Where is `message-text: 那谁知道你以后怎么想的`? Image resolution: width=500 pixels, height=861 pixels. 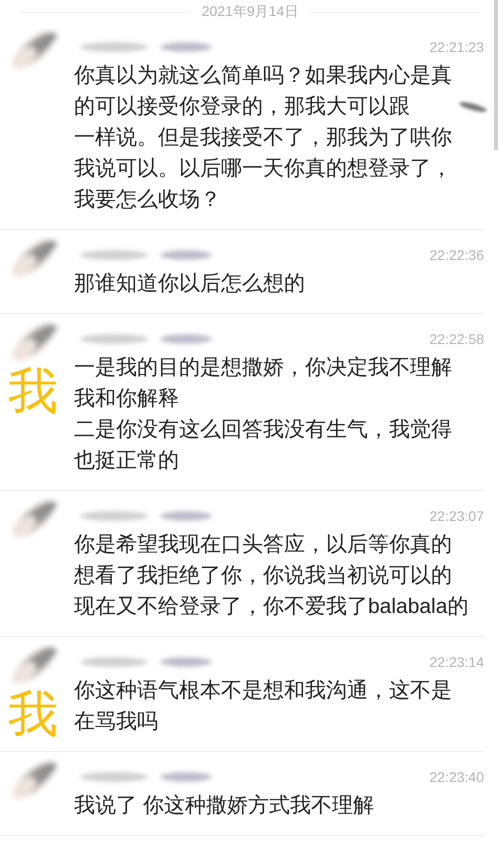 message-text: 那谁知道你以后怎么想的 is located at coordinates (189, 283).